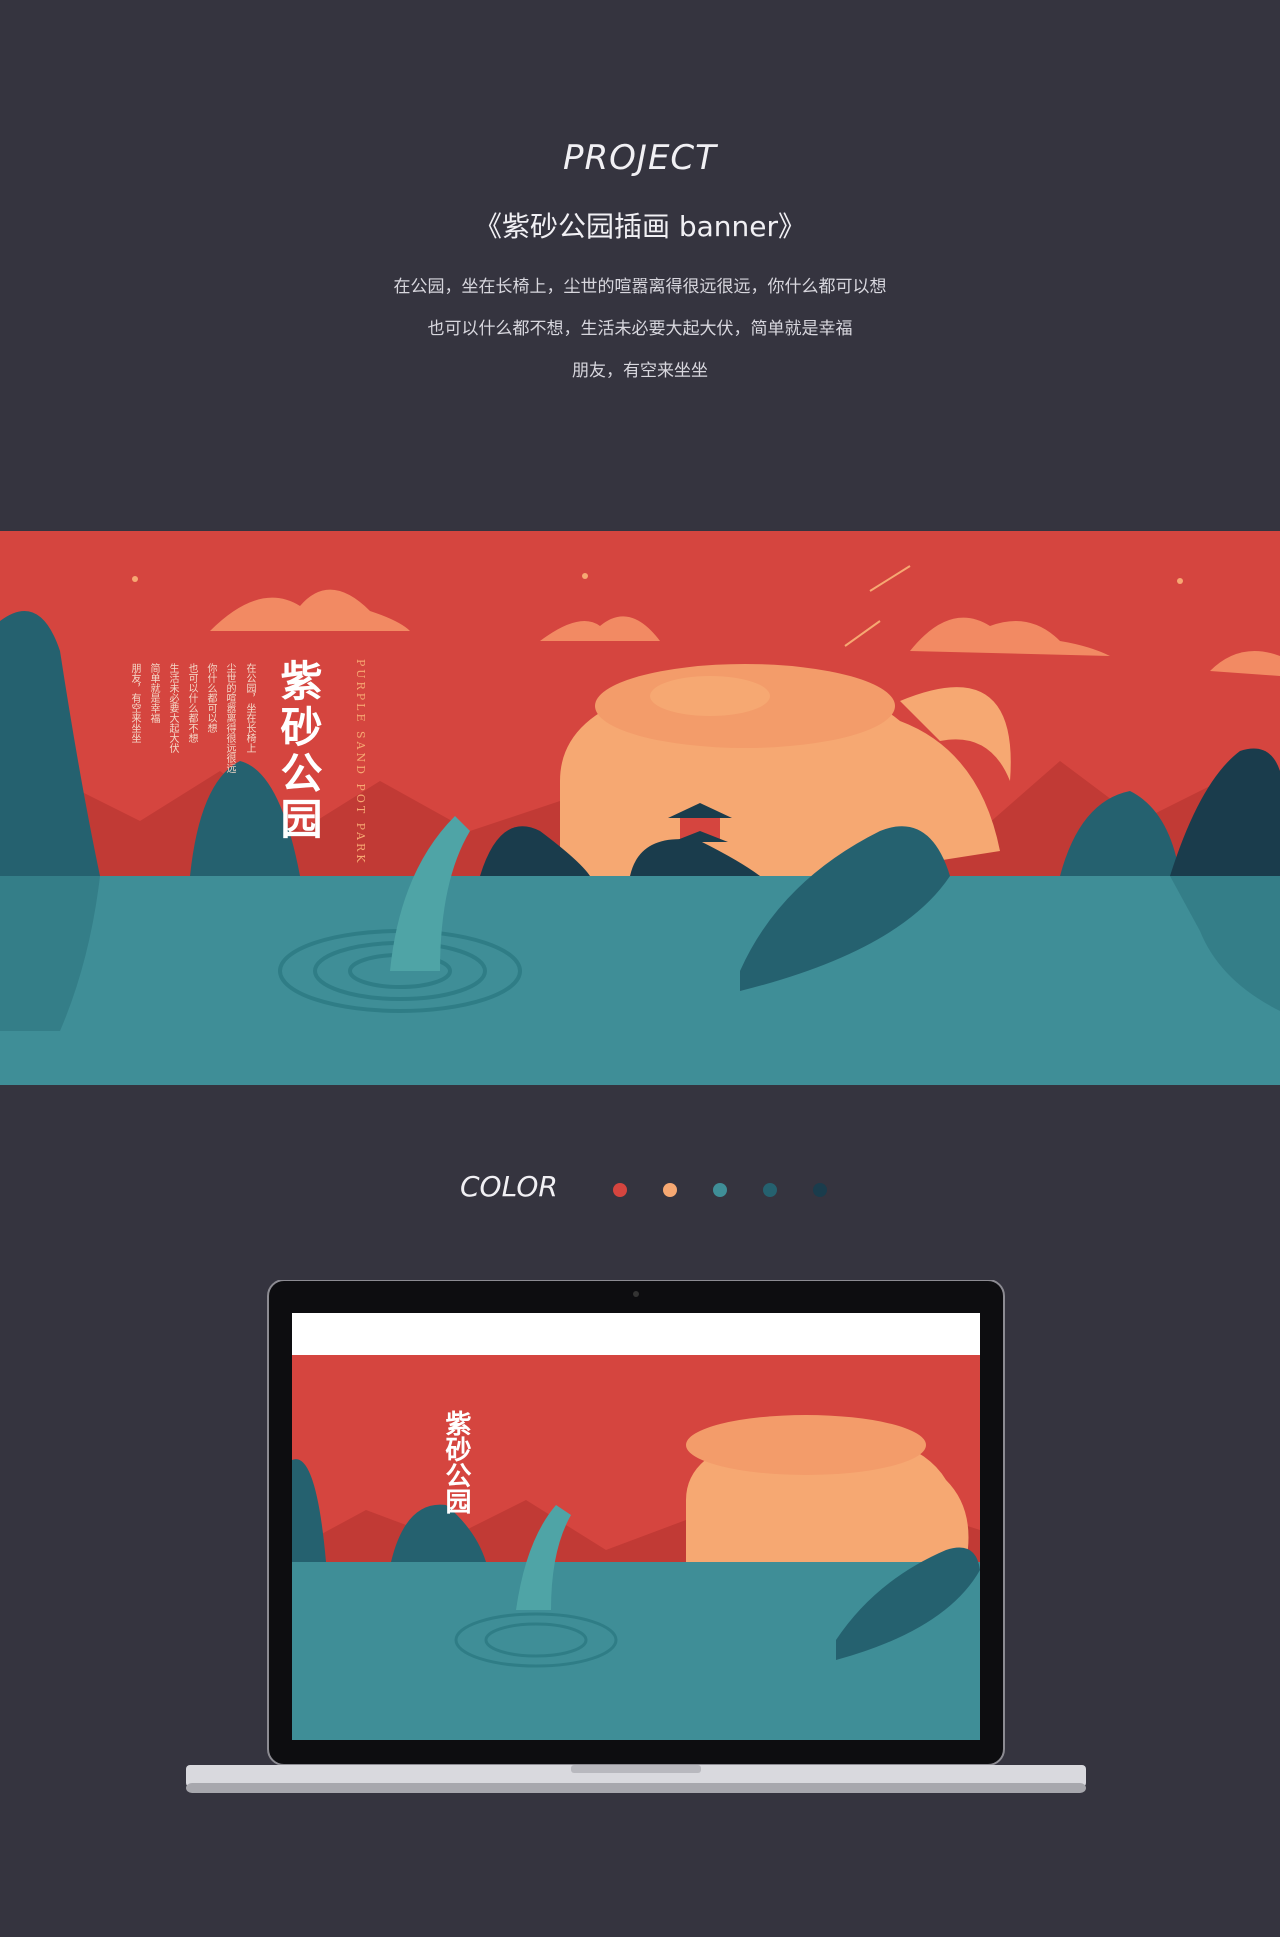  I want to click on banner-english-title: PURPLE SAND POT PARK, so click(360, 762).